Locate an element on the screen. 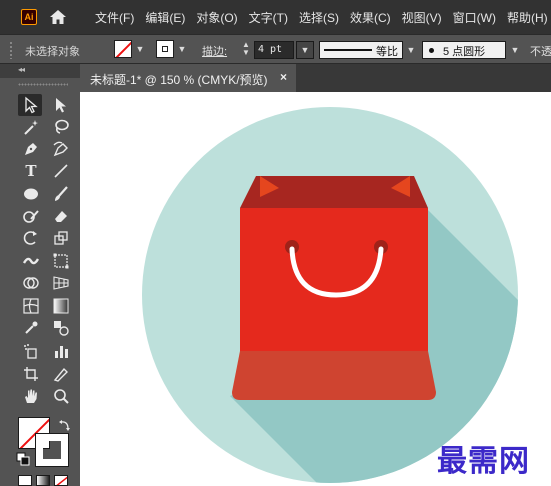 This screenshot has height=486, width=551. line-segment-tool-icon is located at coordinates (61, 171).